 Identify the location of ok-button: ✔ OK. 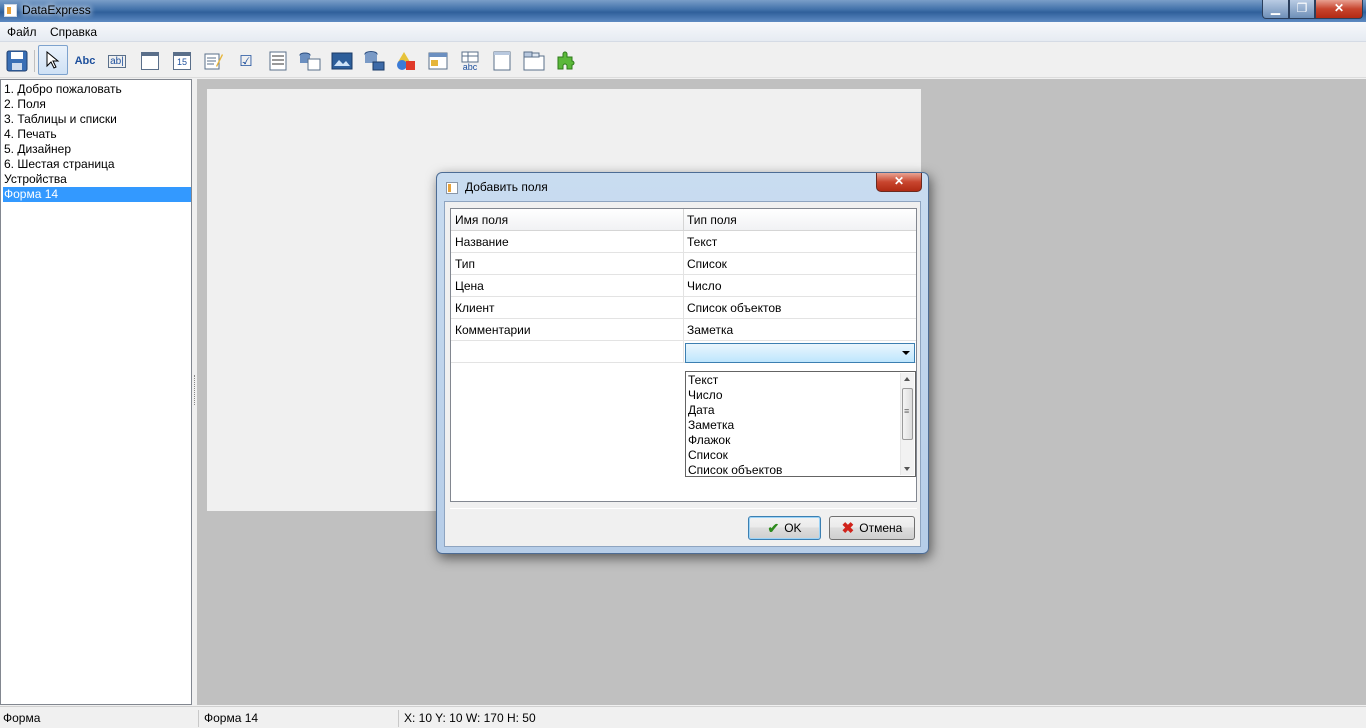
(784, 528).